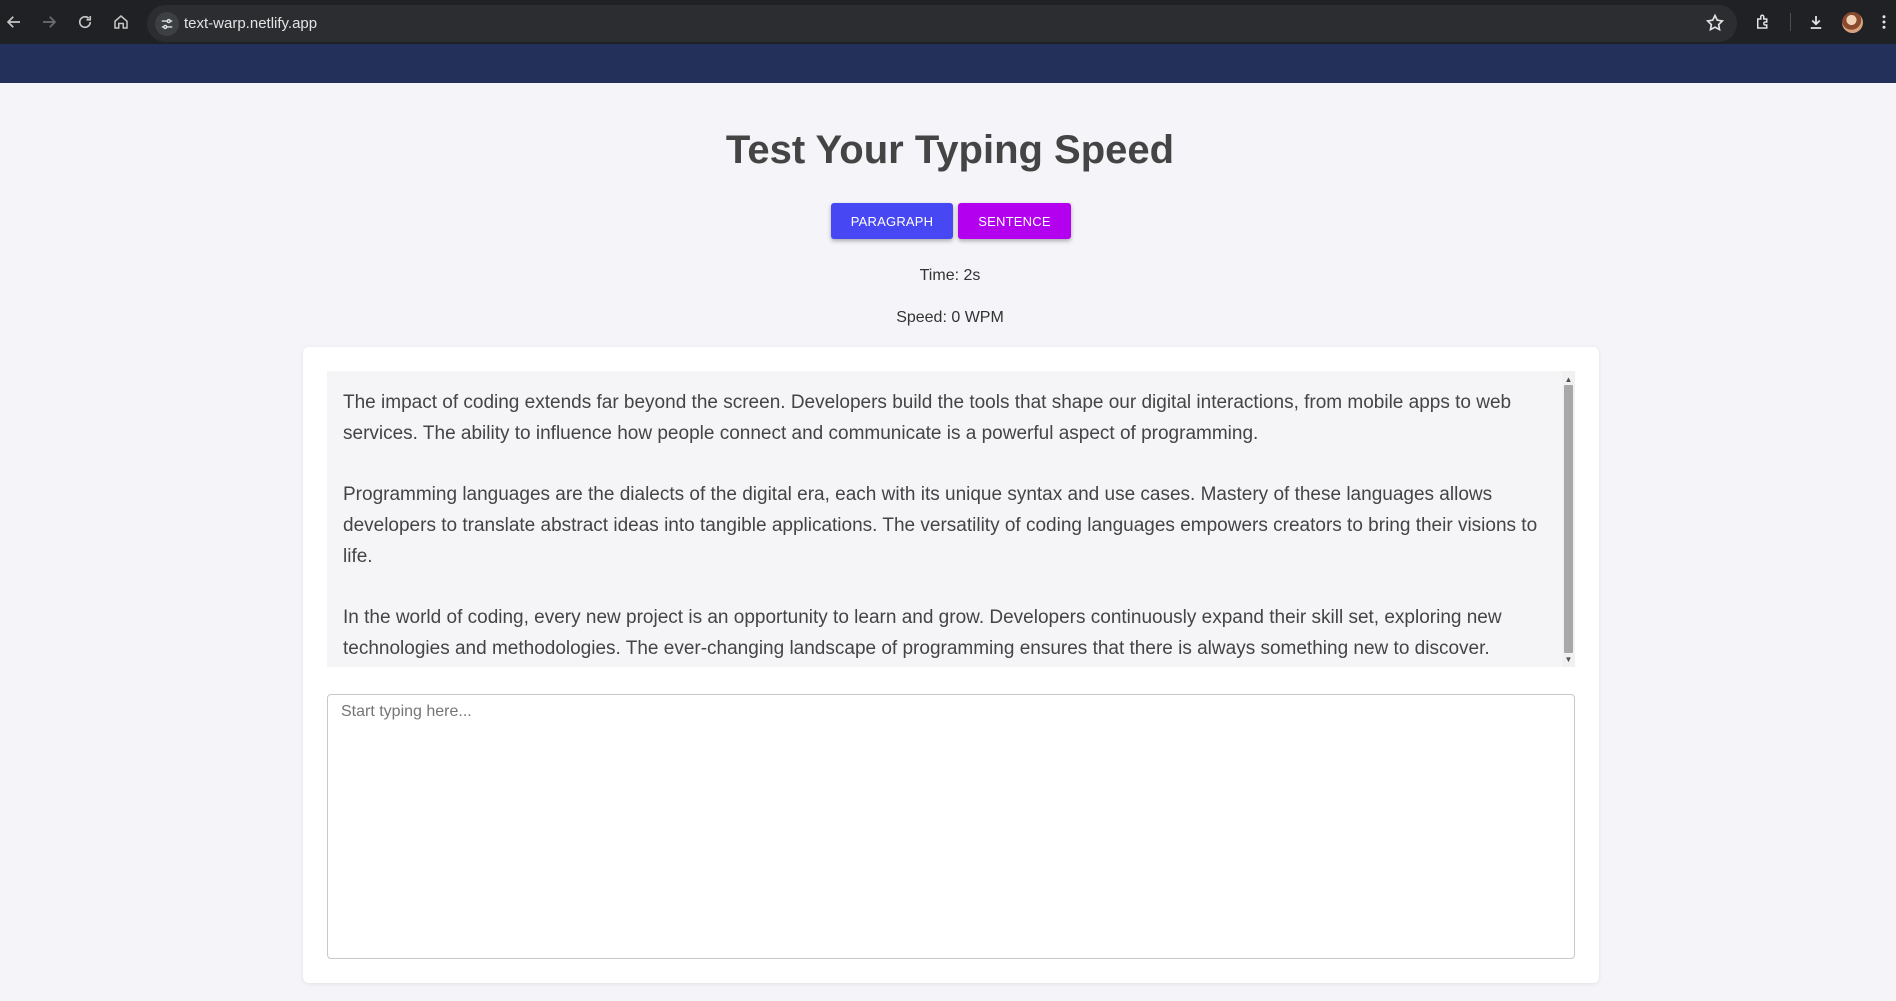  I want to click on text-scrollbar: ▲ ▼, so click(1568, 519).